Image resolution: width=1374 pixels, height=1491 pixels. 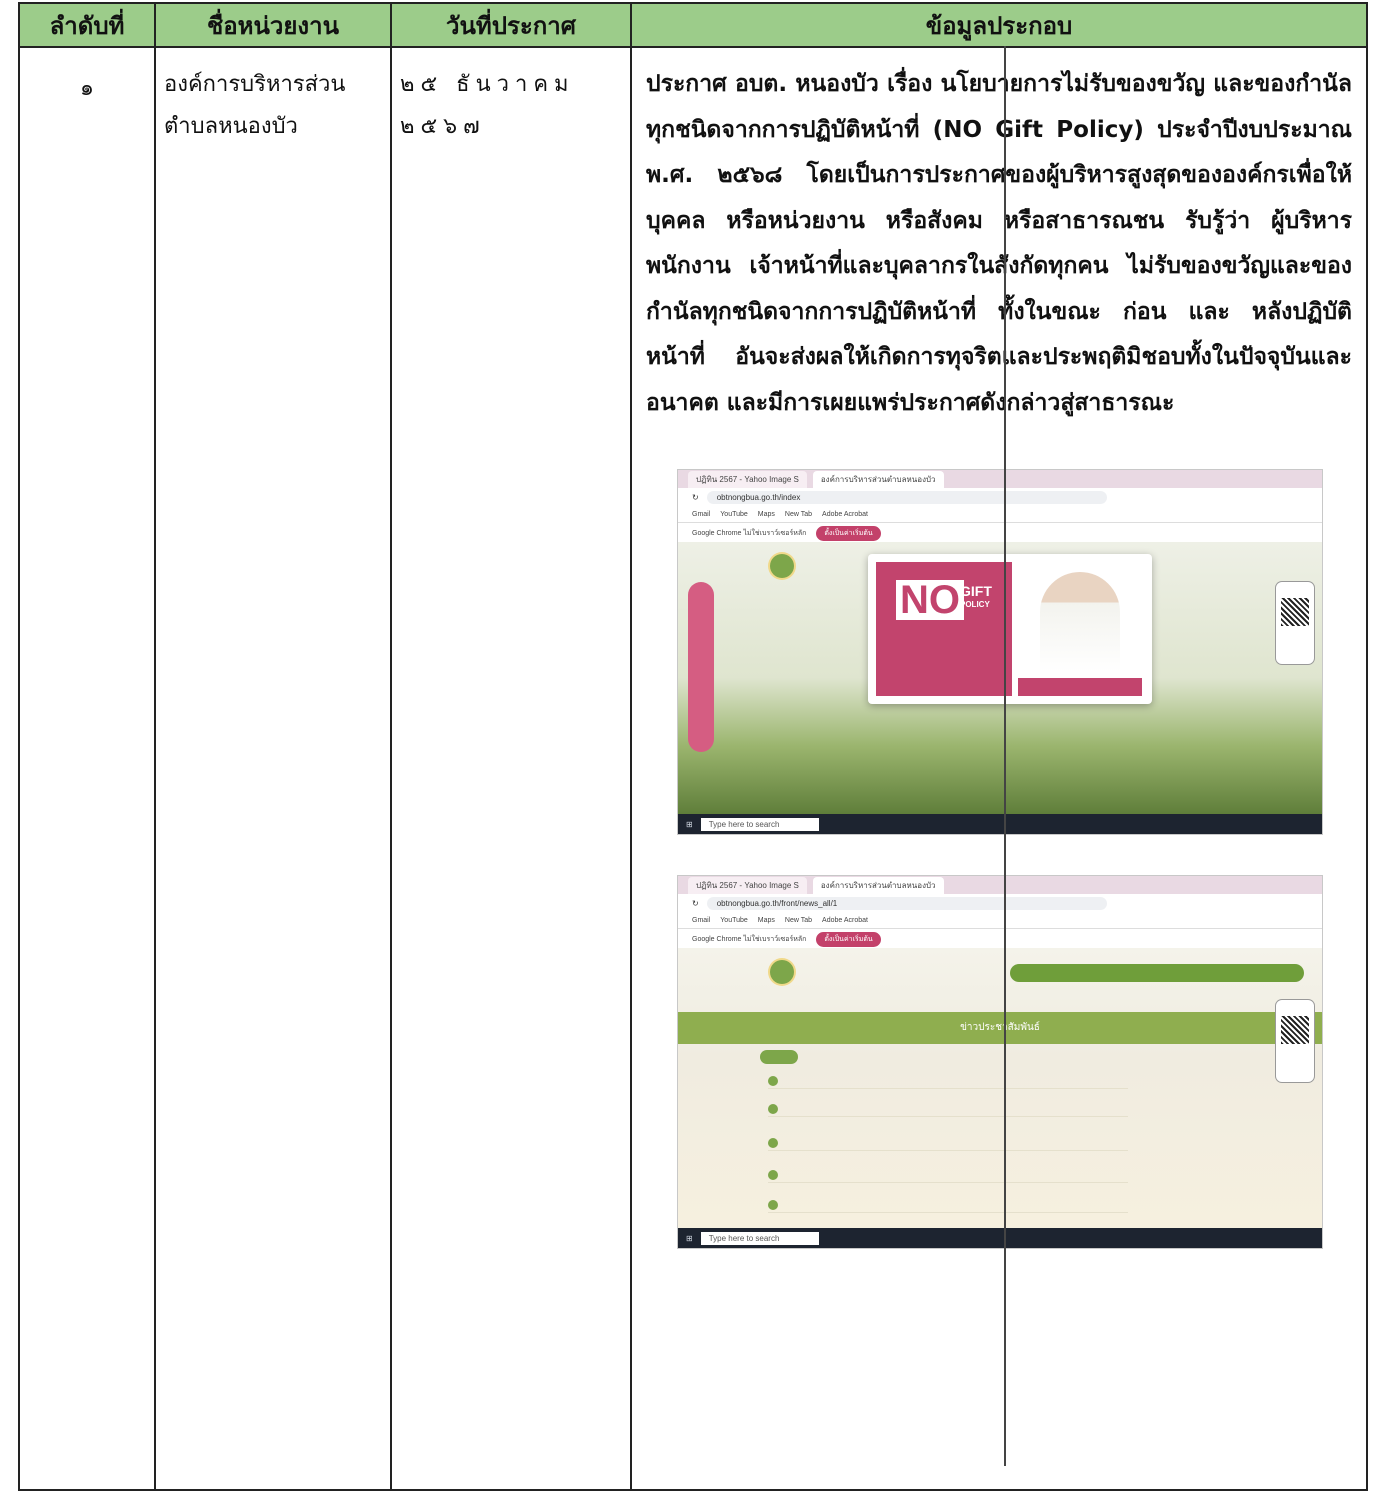 What do you see at coordinates (1005, 756) in the screenshot?
I see `scan-crease-line` at bounding box center [1005, 756].